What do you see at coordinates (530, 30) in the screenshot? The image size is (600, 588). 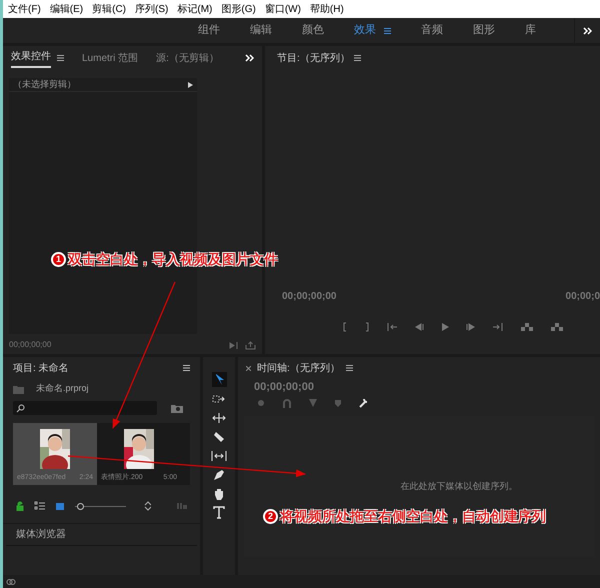 I see `workspace-tab: 库` at bounding box center [530, 30].